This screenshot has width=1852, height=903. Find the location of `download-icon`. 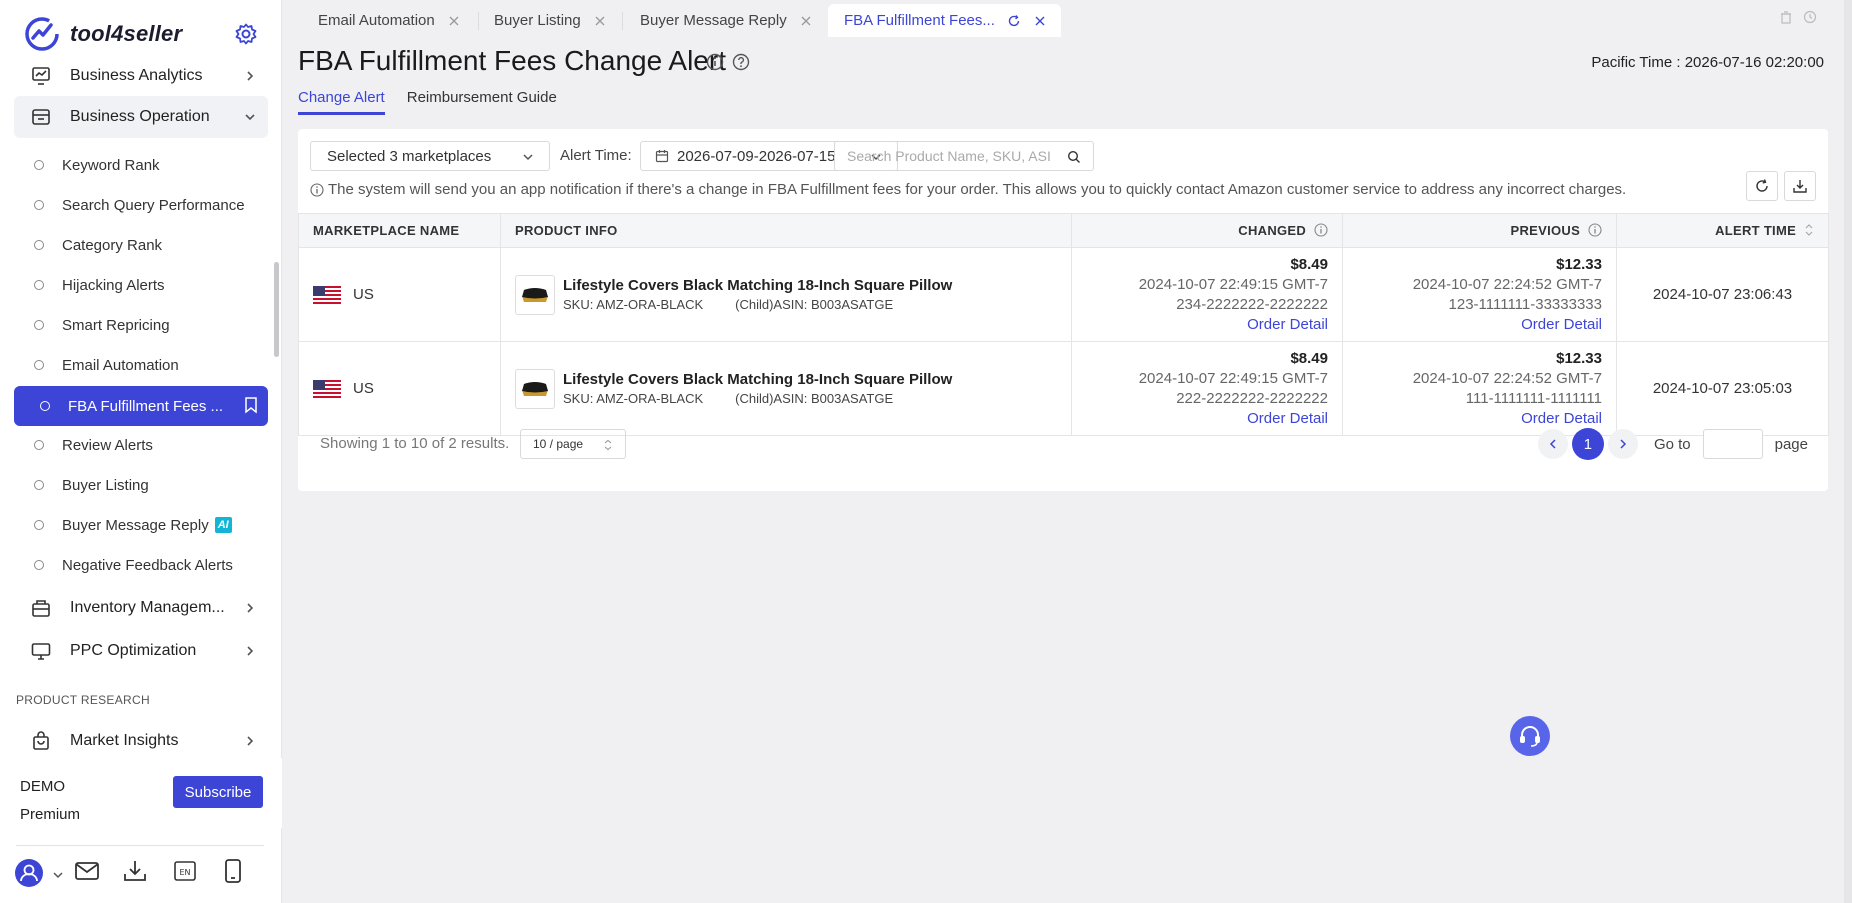

download-icon is located at coordinates (135, 871).